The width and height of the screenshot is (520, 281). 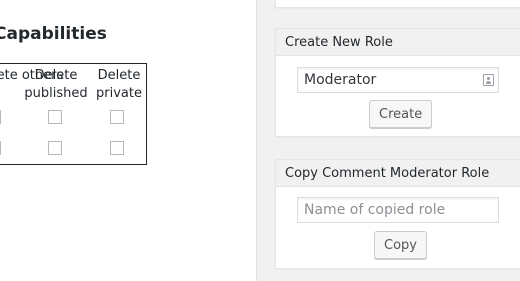 I want to click on copy-role-header: Copy Comment Moderator Role, so click(x=398, y=173).